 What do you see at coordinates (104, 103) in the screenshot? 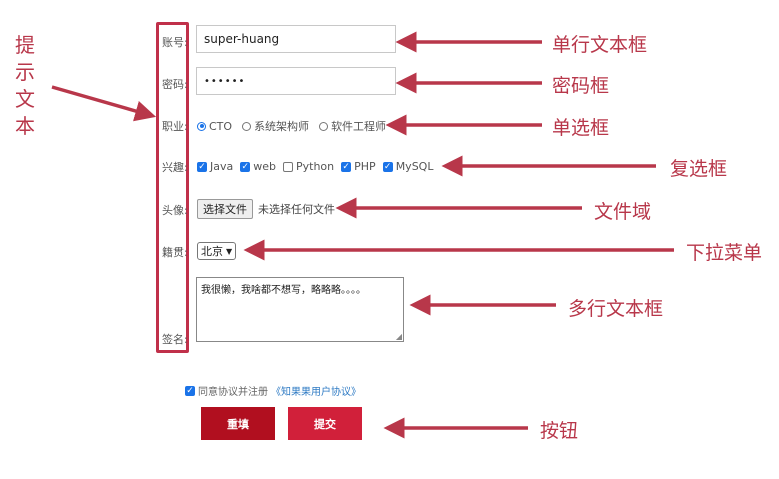
I see `arrow-to-labels` at bounding box center [104, 103].